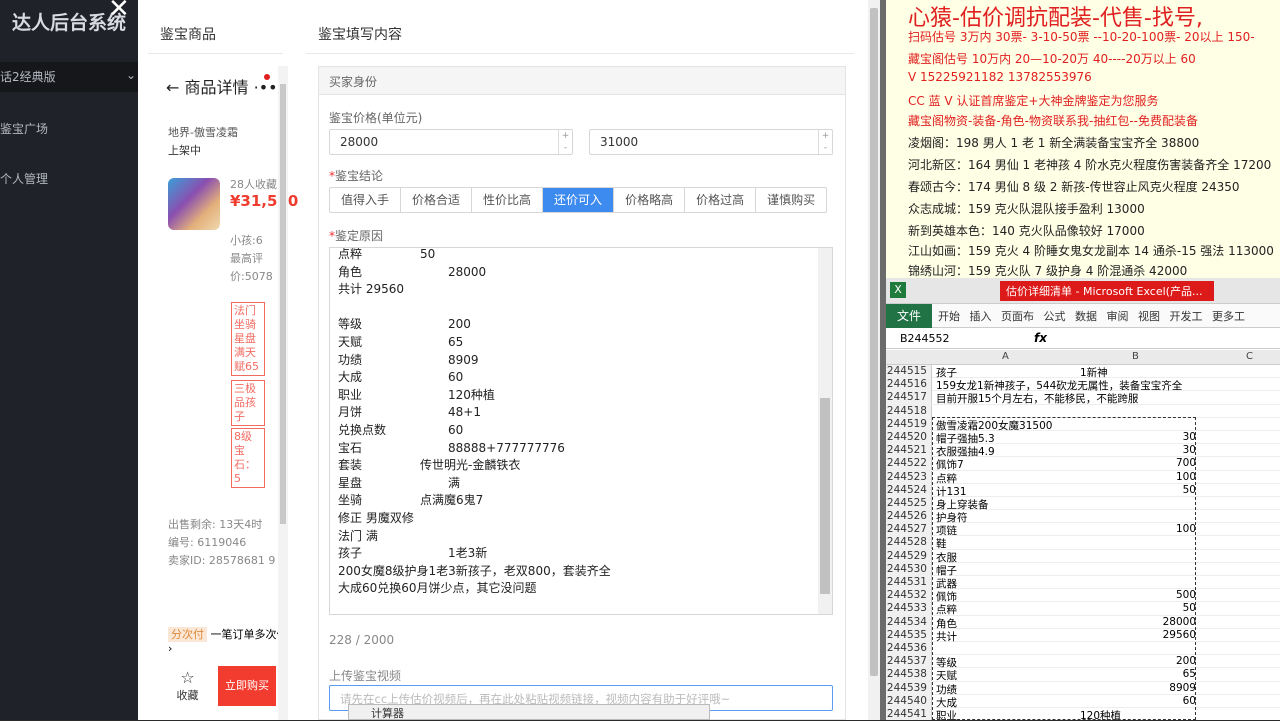  Describe the element at coordinates (1136, 688) in the screenshot. I see `cell-b: 8909` at that location.